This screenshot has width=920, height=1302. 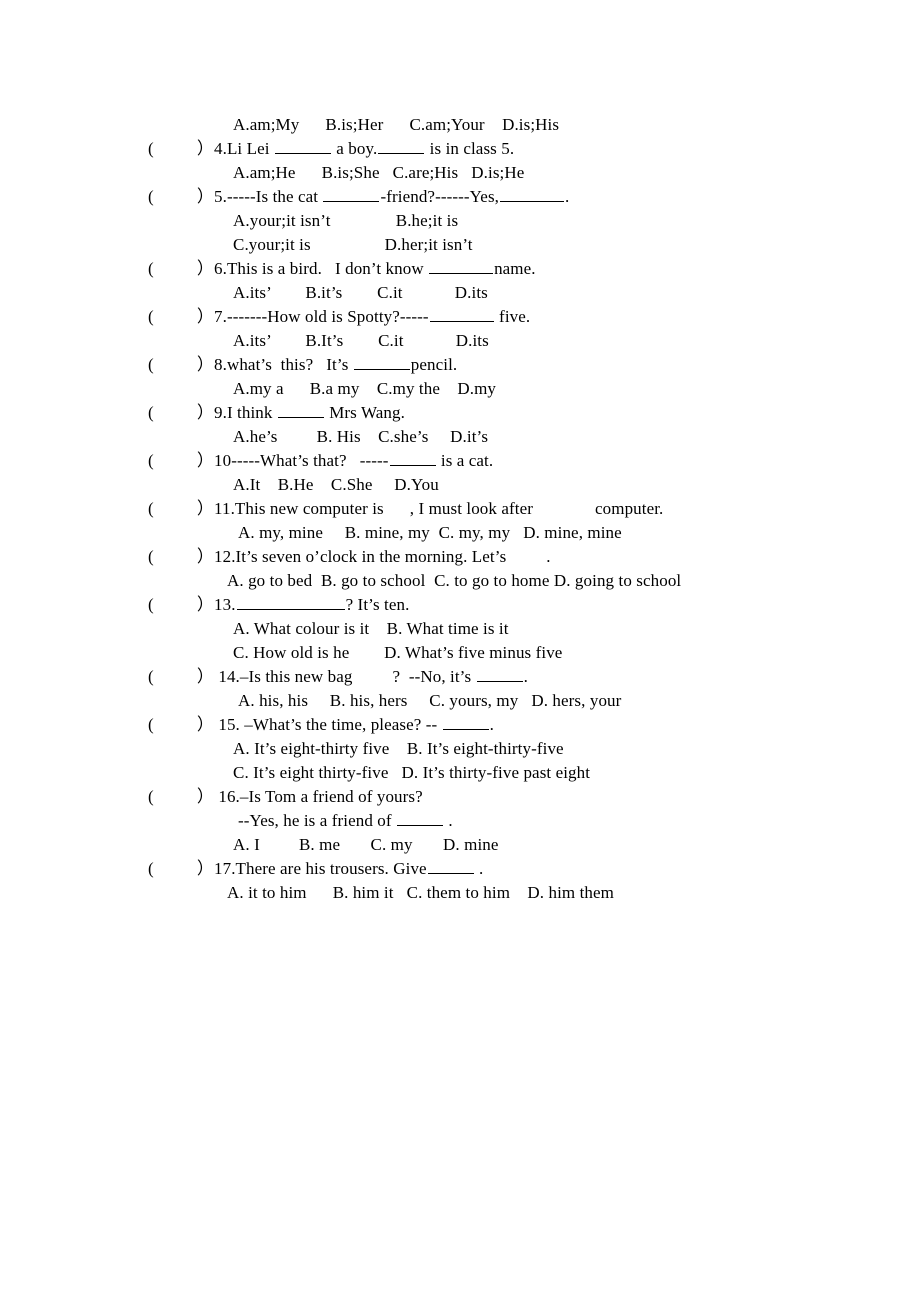 What do you see at coordinates (460, 821) in the screenshot?
I see `question-continuation-16: --Yes, he is a friend of .` at bounding box center [460, 821].